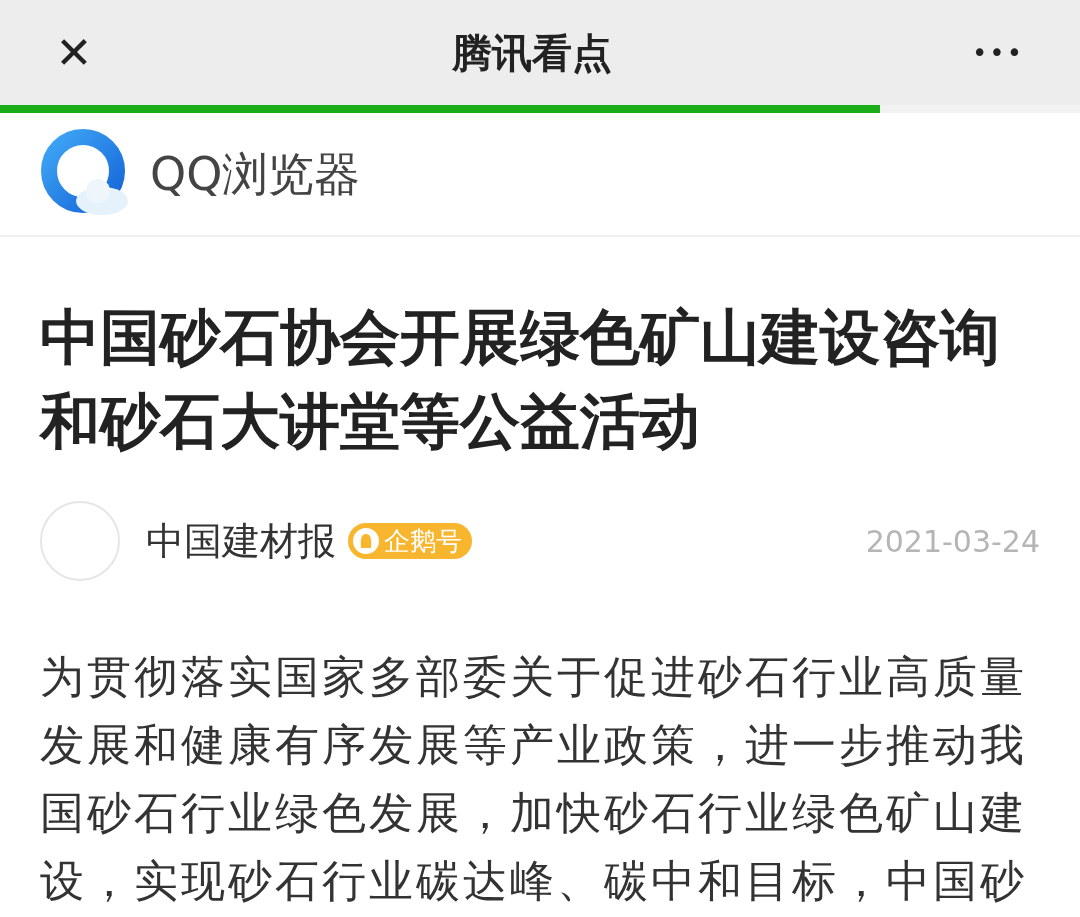 The height and width of the screenshot is (917, 1080). I want to click on author-name: 中国建材报, so click(241, 541).